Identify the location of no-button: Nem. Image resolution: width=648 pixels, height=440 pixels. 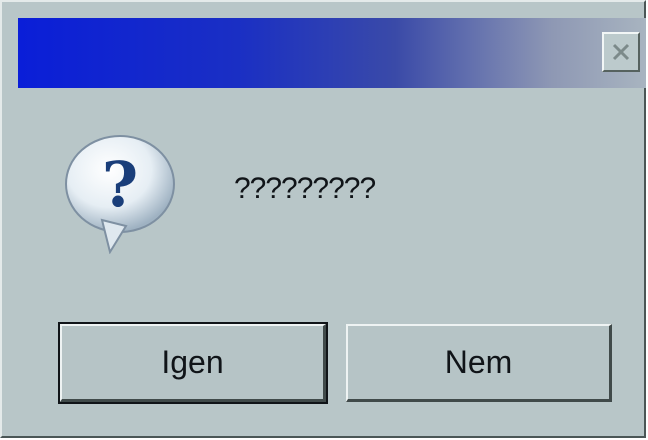
(479, 363).